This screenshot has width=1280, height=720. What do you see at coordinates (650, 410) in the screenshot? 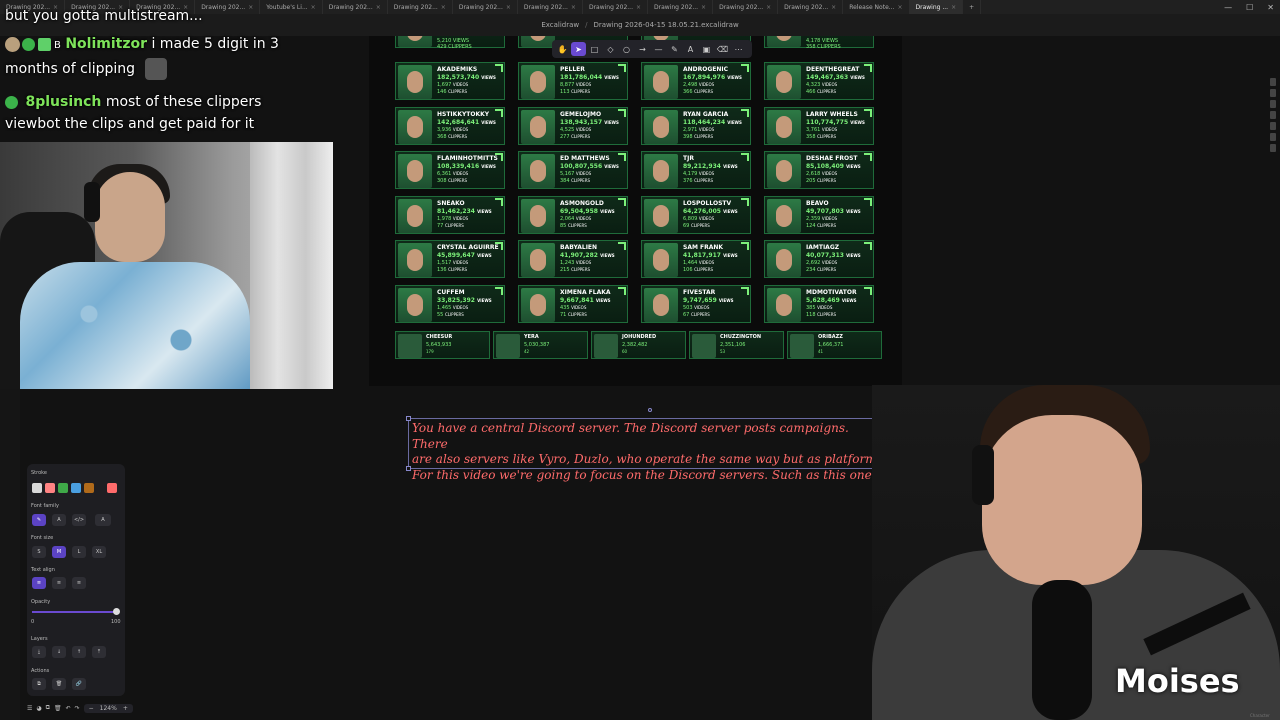
I see `rotation-handle` at bounding box center [650, 410].